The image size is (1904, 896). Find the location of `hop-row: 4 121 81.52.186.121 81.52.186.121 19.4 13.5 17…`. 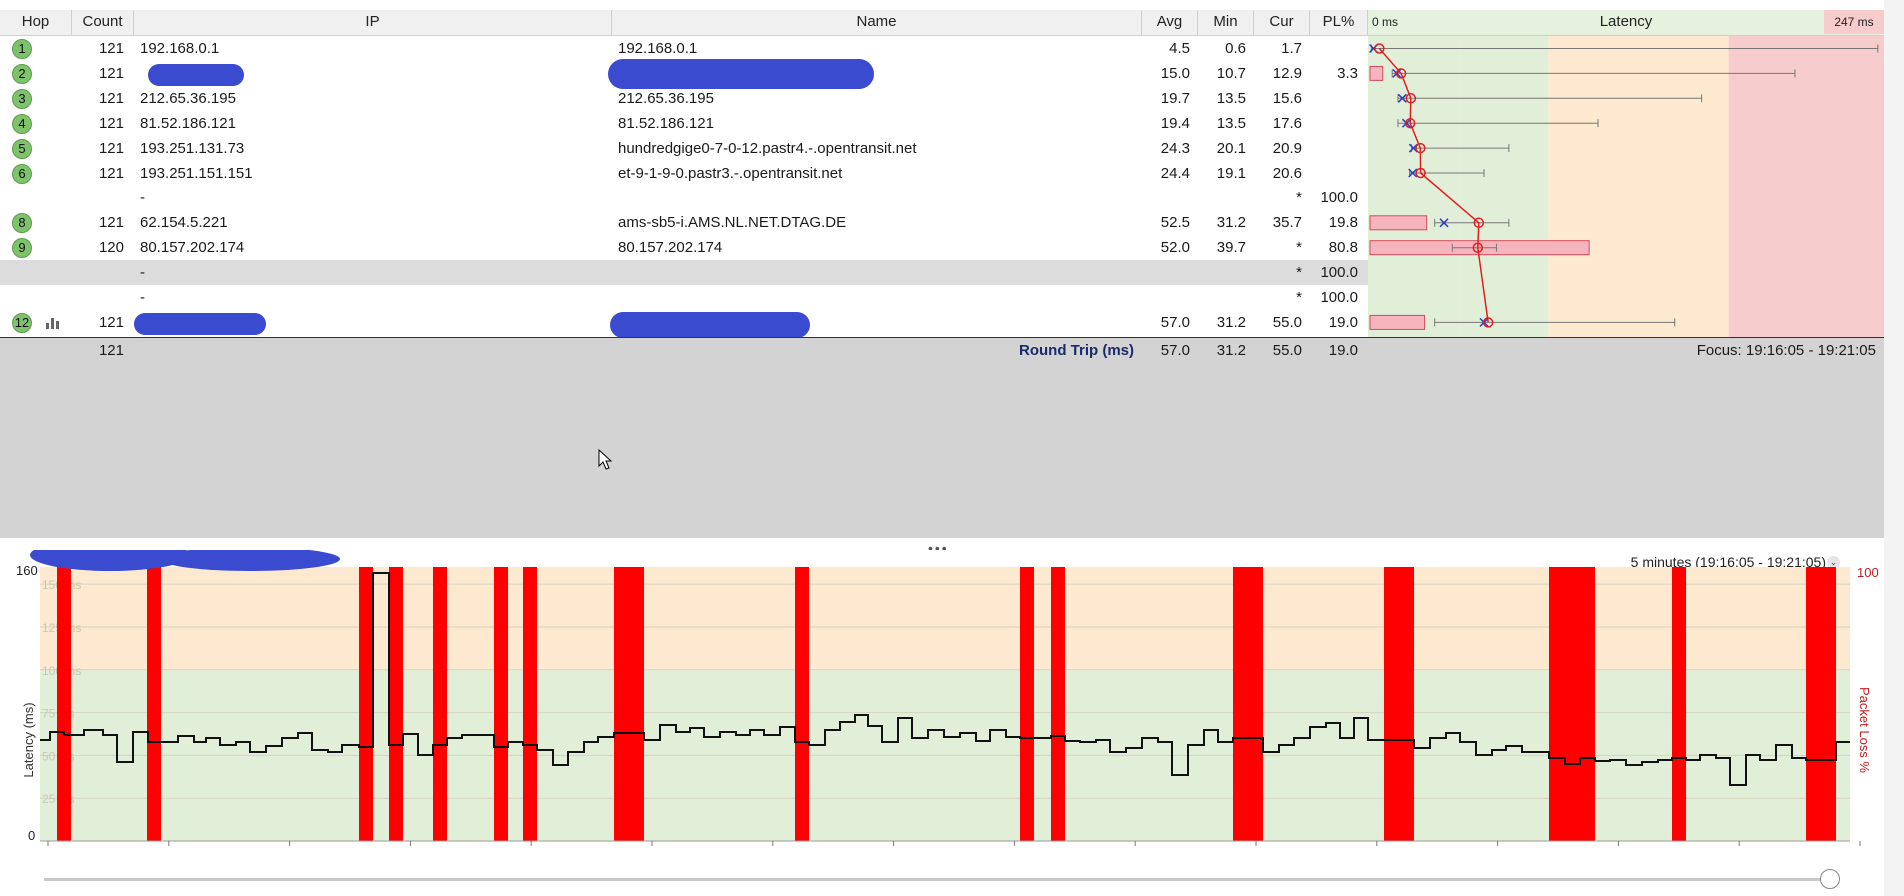

hop-row: 4 121 81.52.186.121 81.52.186.121 19.4 13.5 17… is located at coordinates (684, 123).